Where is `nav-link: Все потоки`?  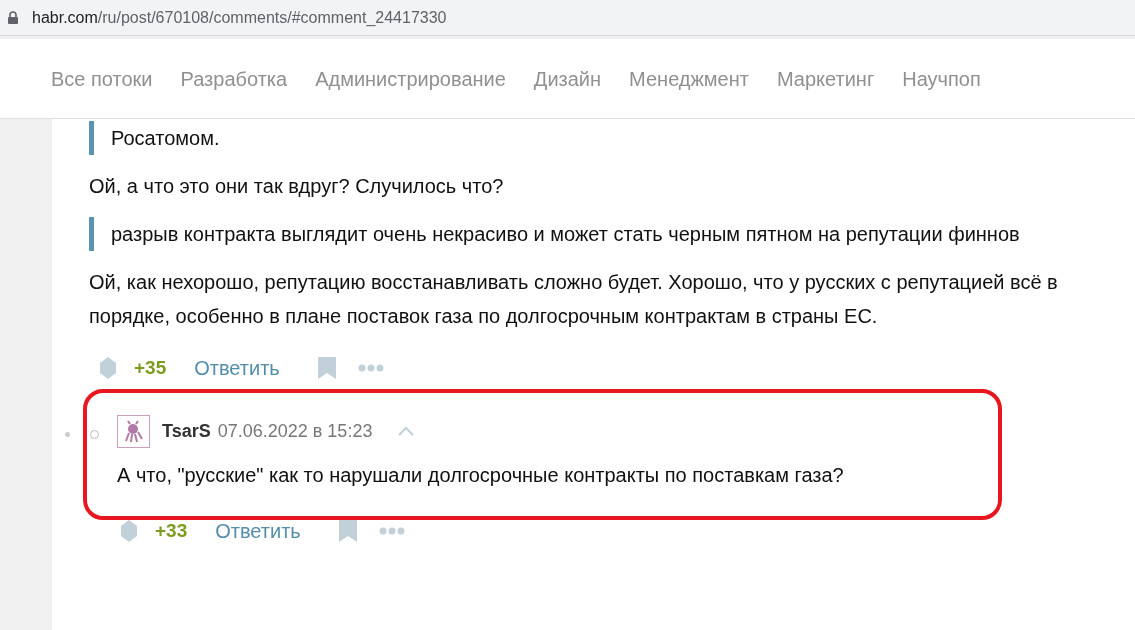
nav-link: Все потоки is located at coordinates (102, 78).